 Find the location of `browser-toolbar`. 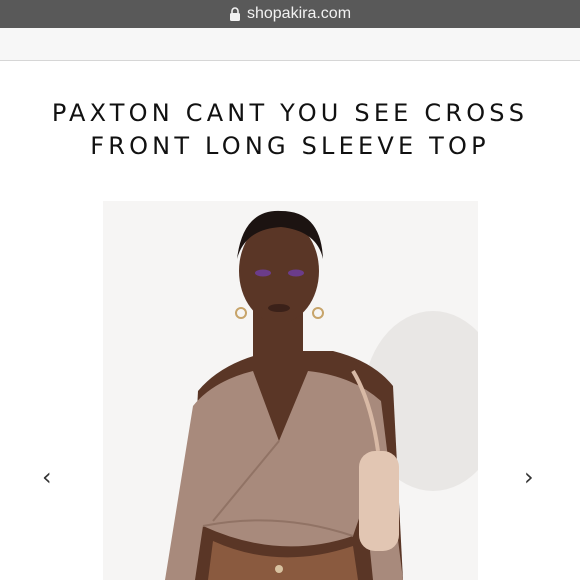

browser-toolbar is located at coordinates (290, 44).